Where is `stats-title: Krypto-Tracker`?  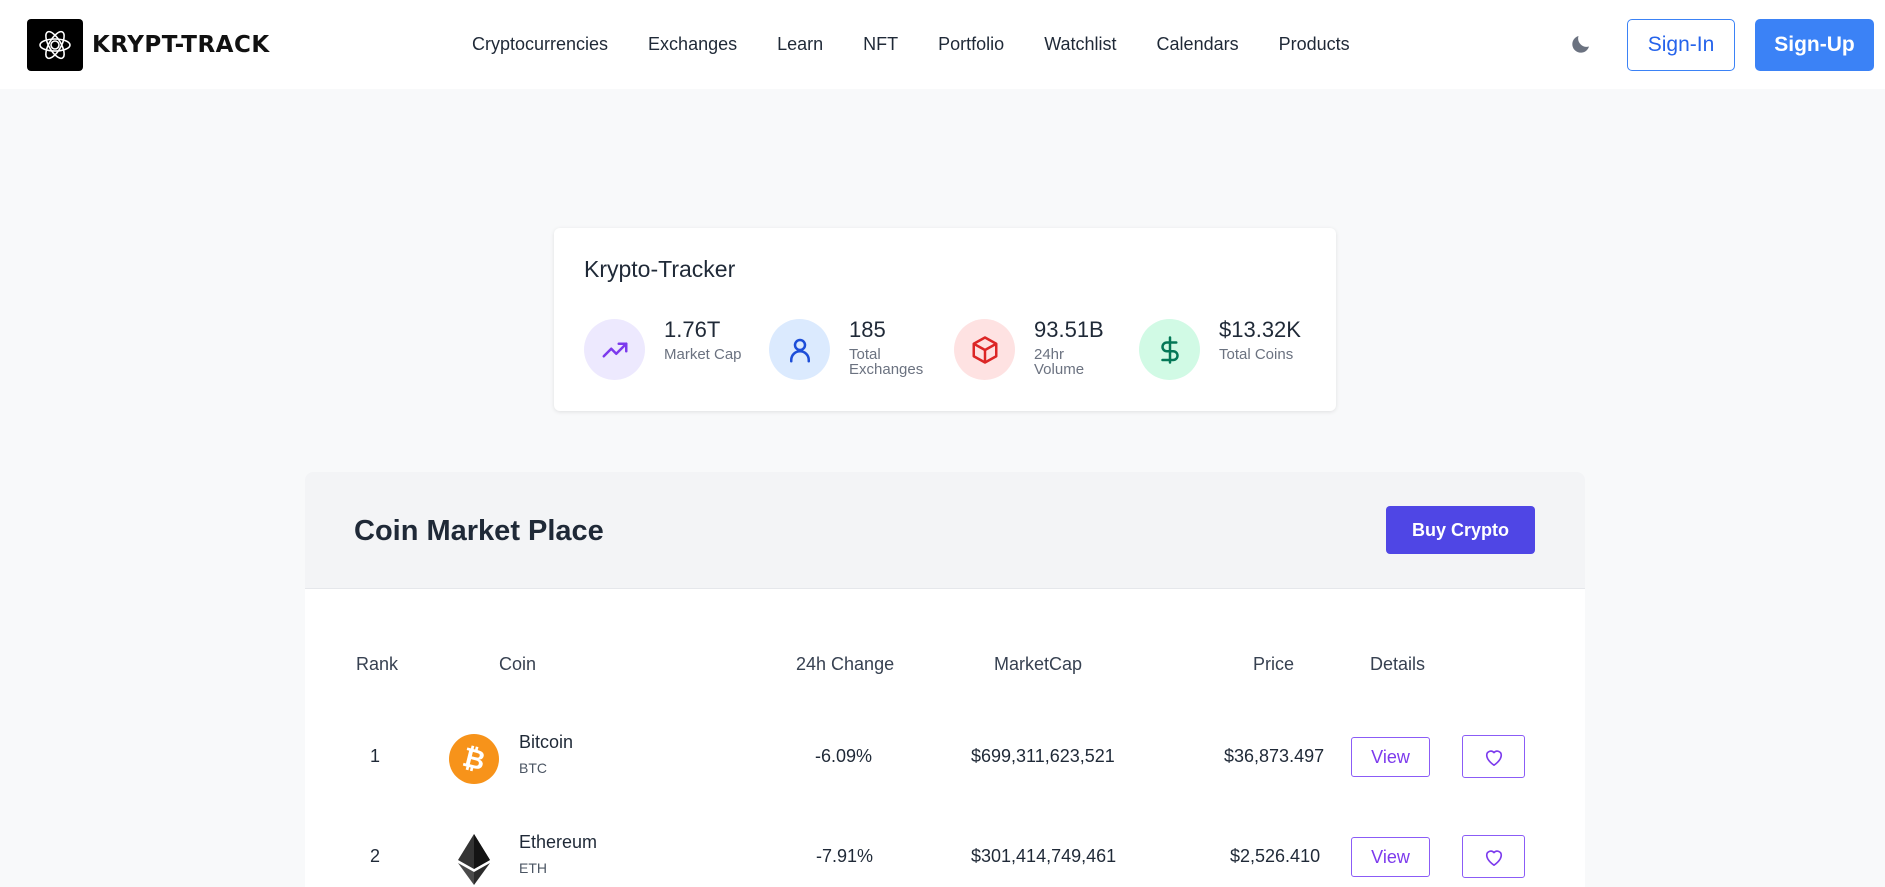
stats-title: Krypto-Tracker is located at coordinates (660, 269).